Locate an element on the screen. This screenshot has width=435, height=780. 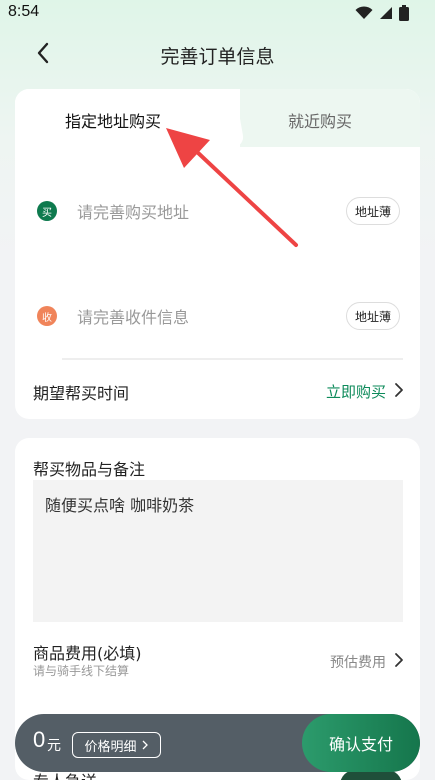
price-detail-button: 价格明细 is located at coordinates (116, 745).